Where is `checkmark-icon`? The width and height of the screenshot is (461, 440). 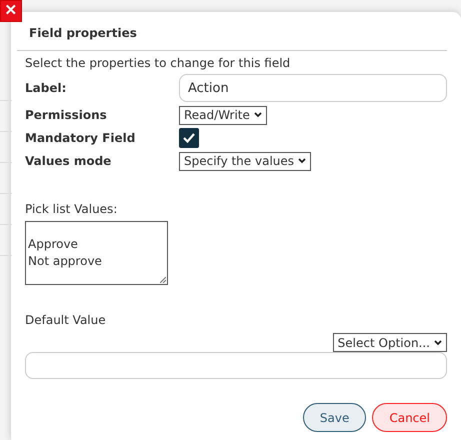
checkmark-icon is located at coordinates (189, 138).